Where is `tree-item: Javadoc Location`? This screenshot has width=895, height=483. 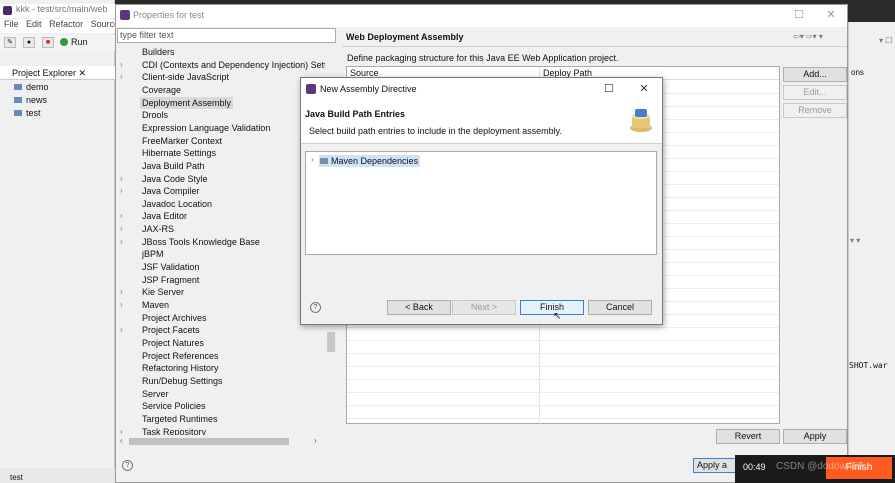
tree-item: Javadoc Location is located at coordinates (177, 204).